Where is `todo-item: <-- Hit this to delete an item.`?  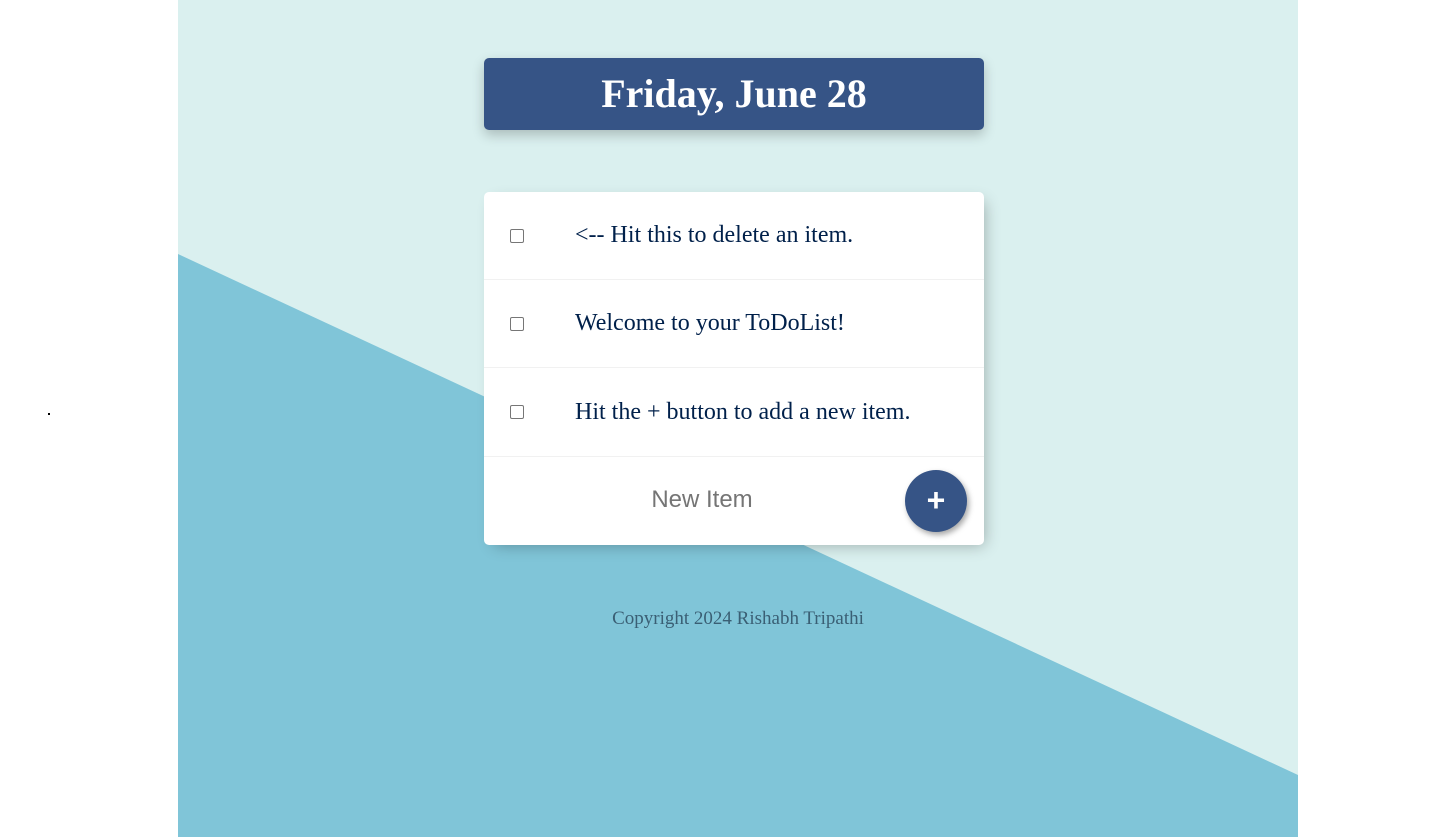
todo-item: <-- Hit this to delete an item. is located at coordinates (734, 236).